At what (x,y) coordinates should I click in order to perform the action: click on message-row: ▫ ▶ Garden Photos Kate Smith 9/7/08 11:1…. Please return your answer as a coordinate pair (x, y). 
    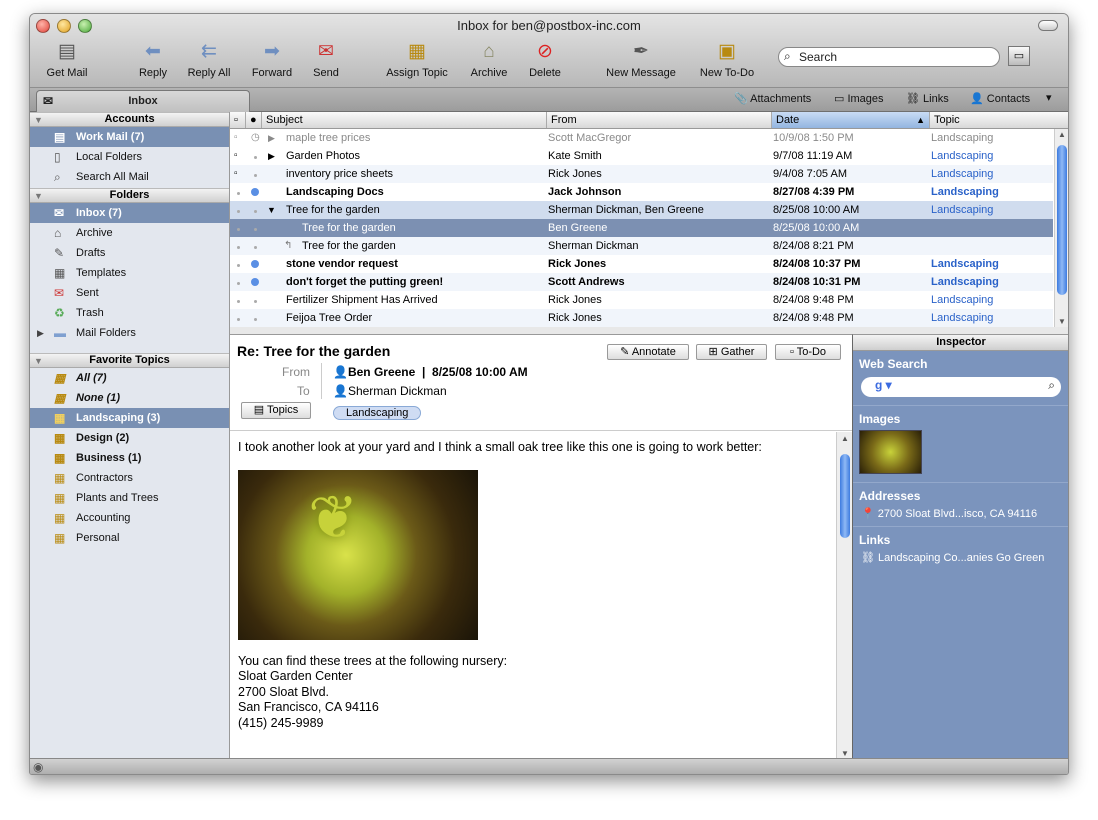
    Looking at the image, I should click on (641, 156).